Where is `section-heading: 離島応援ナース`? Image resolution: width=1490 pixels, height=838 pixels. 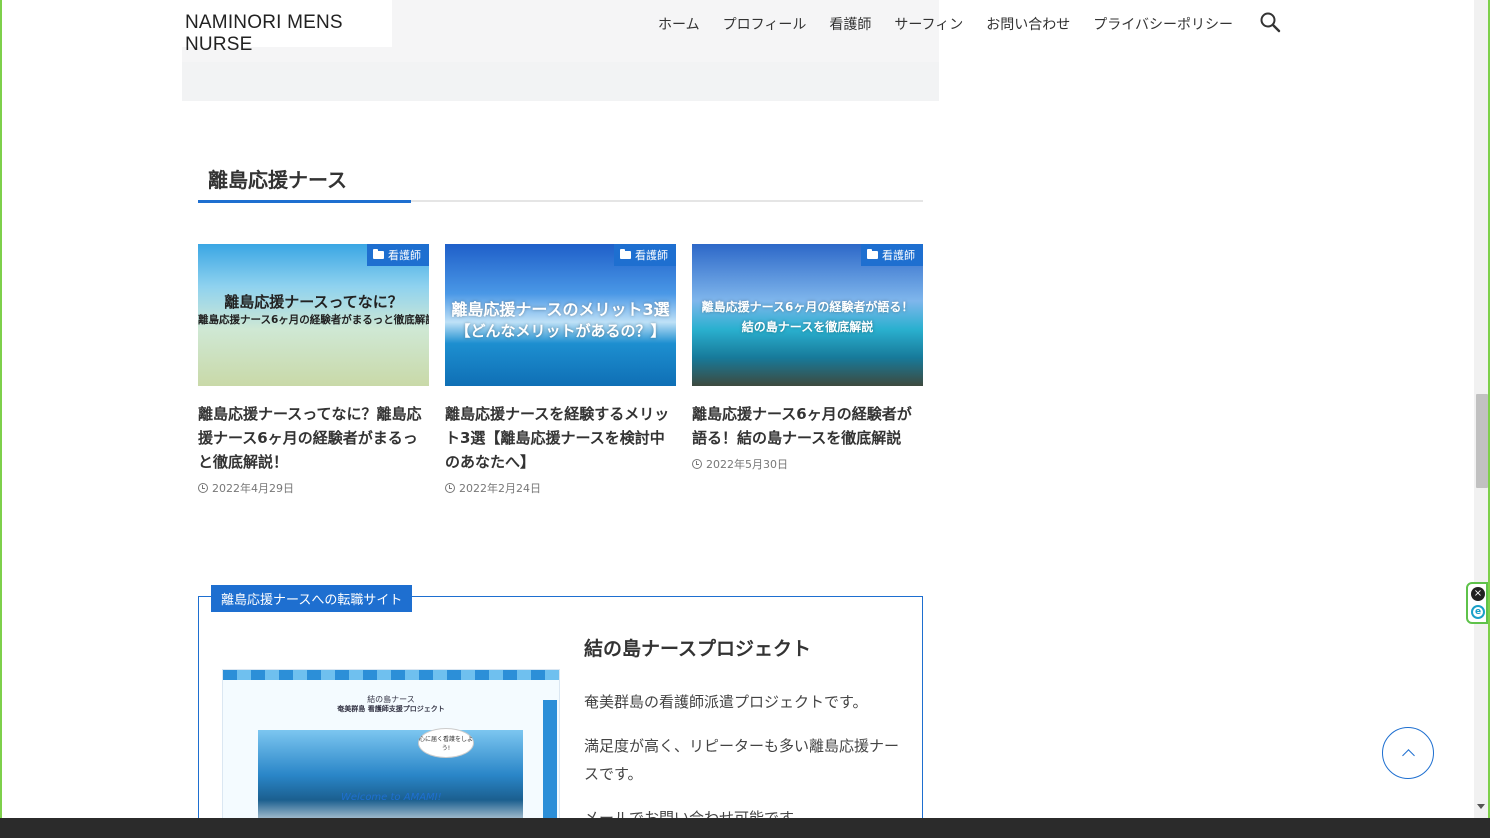 section-heading: 離島応援ナース is located at coordinates (277, 180).